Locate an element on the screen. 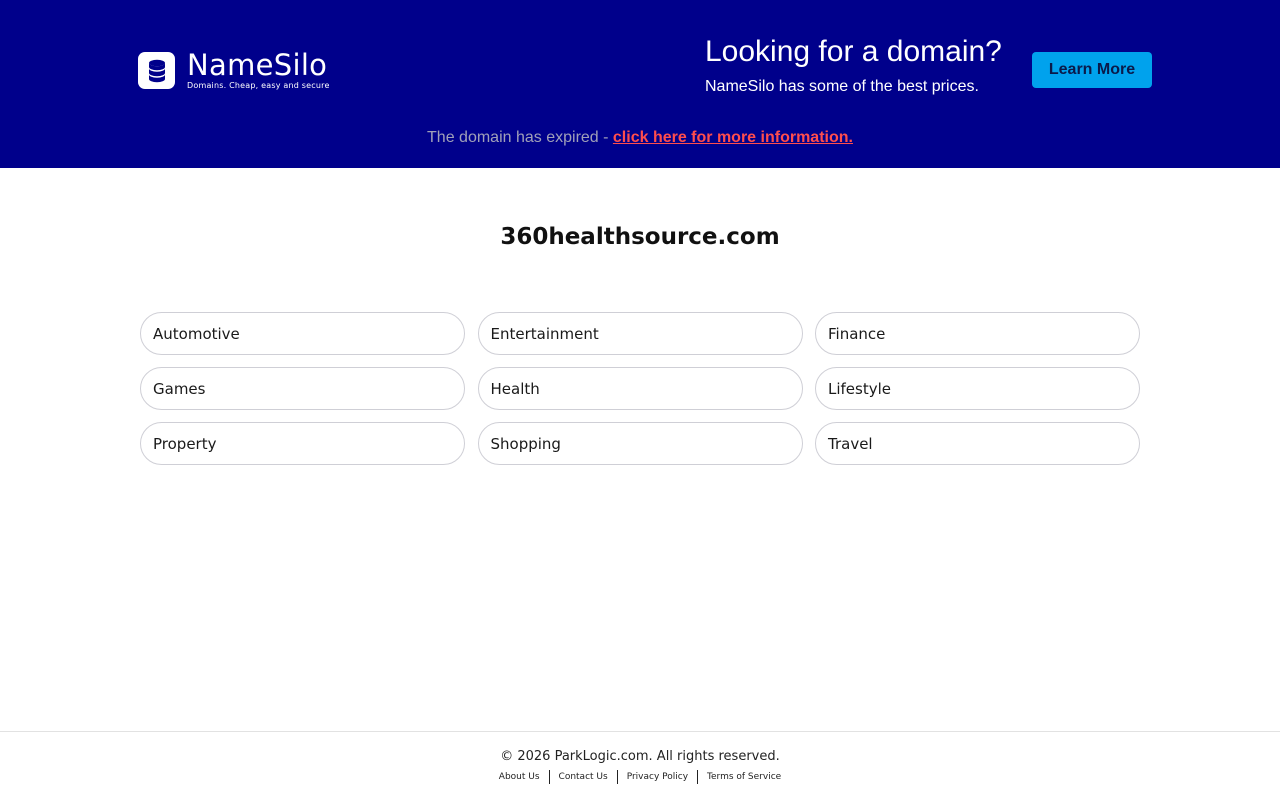 The height and width of the screenshot is (801, 1280). domain-title: 360healthsource.com is located at coordinates (640, 237).